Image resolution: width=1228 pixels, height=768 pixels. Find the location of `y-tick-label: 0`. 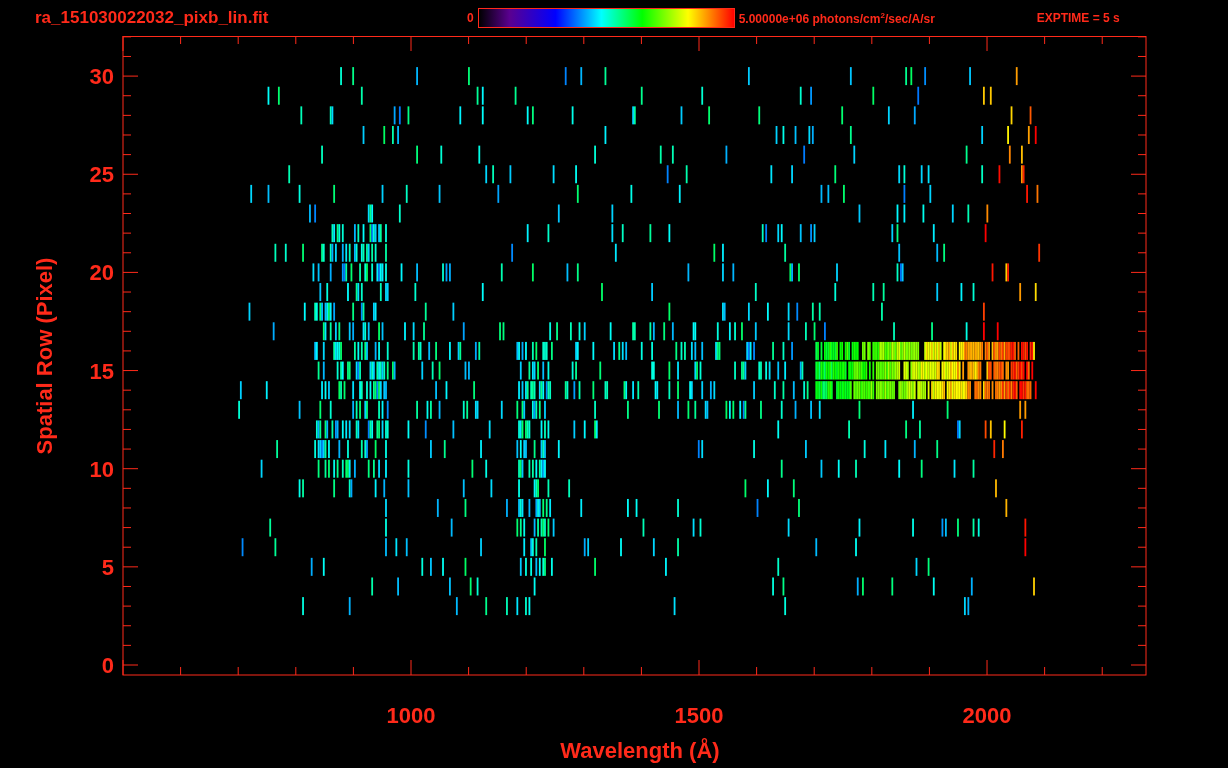

y-tick-label: 0 is located at coordinates (107, 665).